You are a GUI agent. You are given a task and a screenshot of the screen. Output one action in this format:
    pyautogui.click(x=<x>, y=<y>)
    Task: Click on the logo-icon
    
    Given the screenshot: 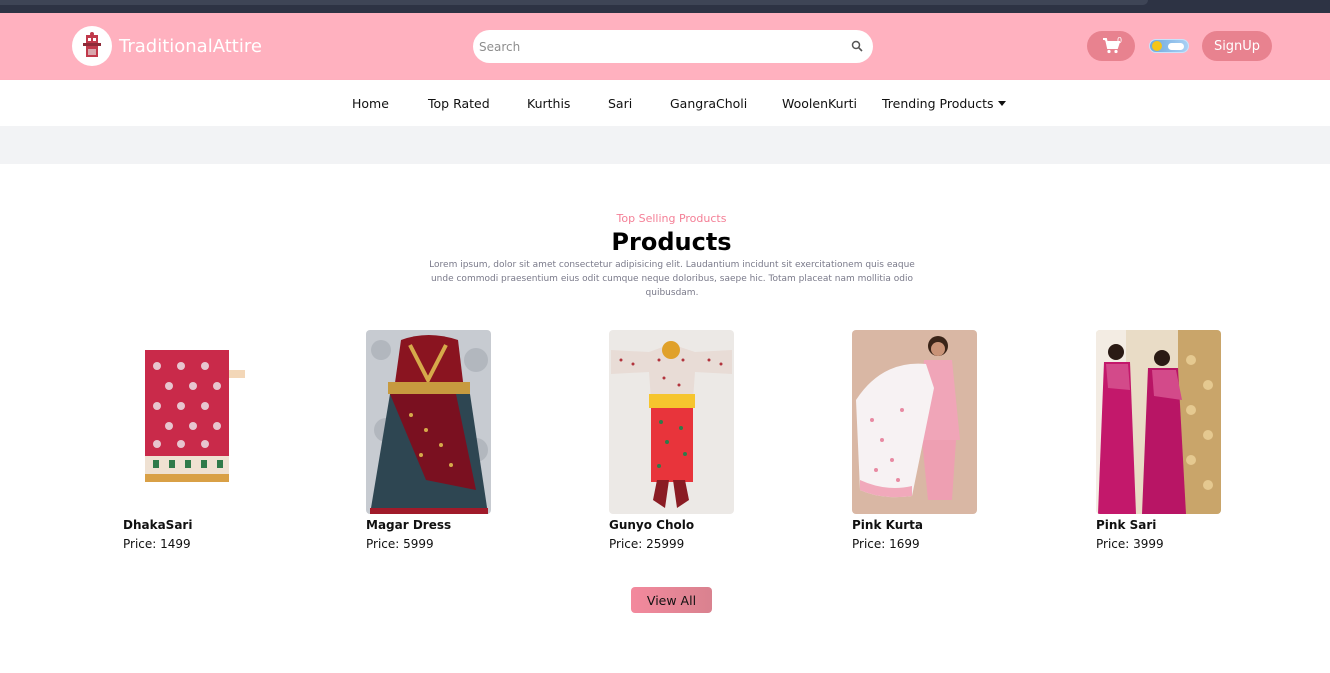 What is the action you would take?
    pyautogui.click(x=92, y=46)
    